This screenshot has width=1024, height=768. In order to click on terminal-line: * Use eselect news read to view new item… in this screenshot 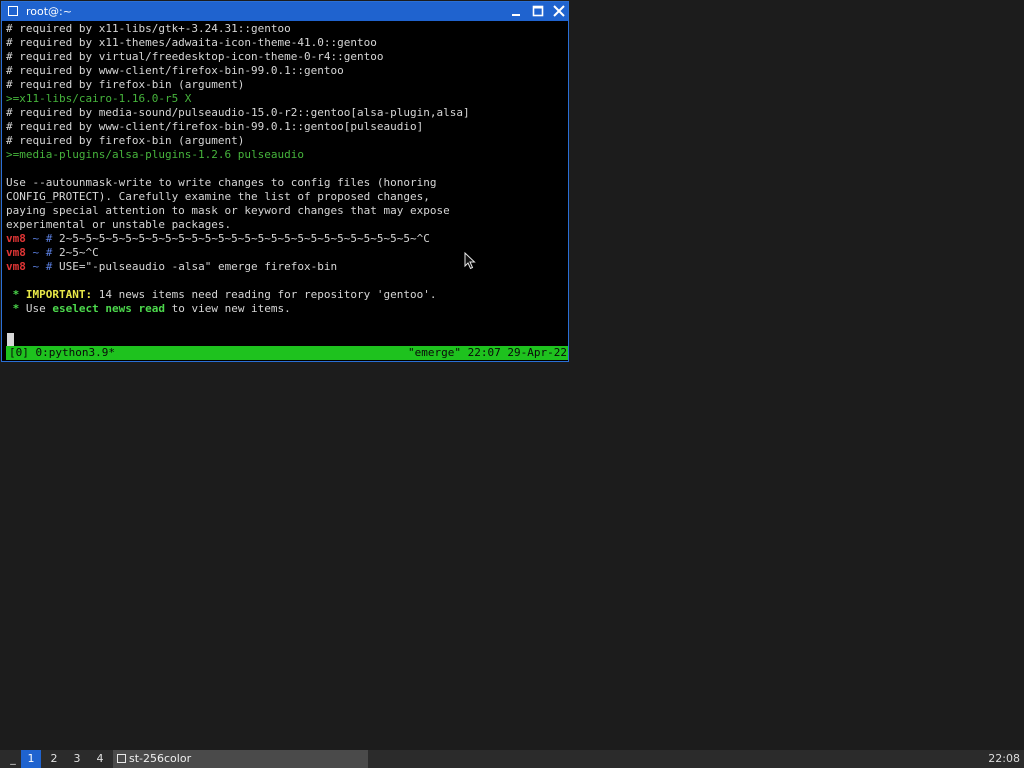, I will do `click(286, 309)`.